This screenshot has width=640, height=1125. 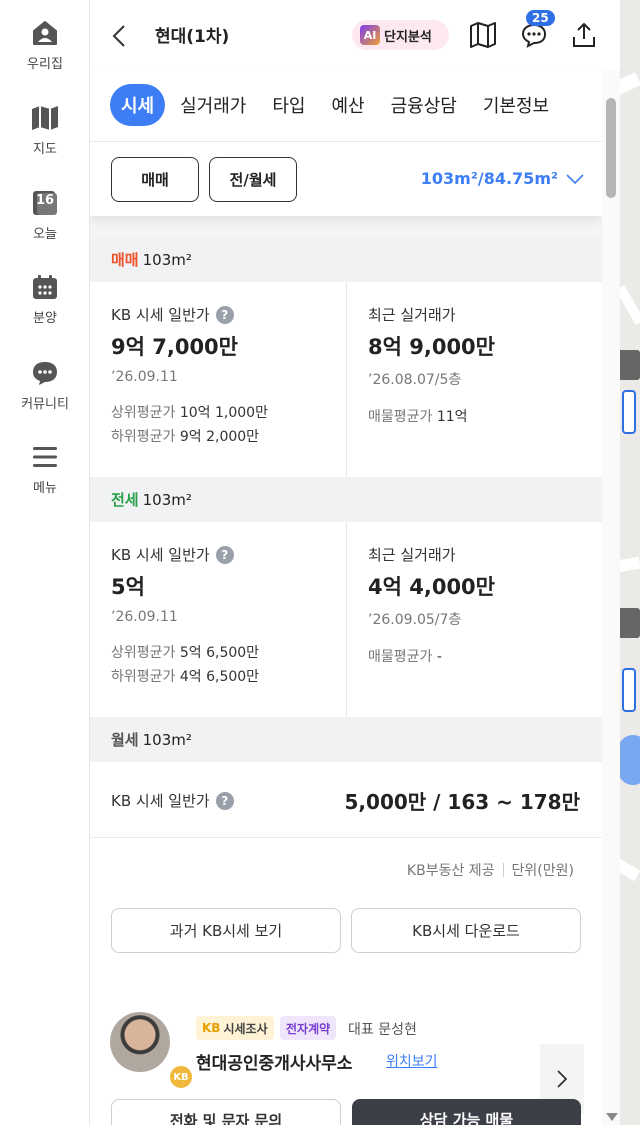 What do you see at coordinates (174, 347) in the screenshot?
I see `sale-kb-price: 9억 7,000만` at bounding box center [174, 347].